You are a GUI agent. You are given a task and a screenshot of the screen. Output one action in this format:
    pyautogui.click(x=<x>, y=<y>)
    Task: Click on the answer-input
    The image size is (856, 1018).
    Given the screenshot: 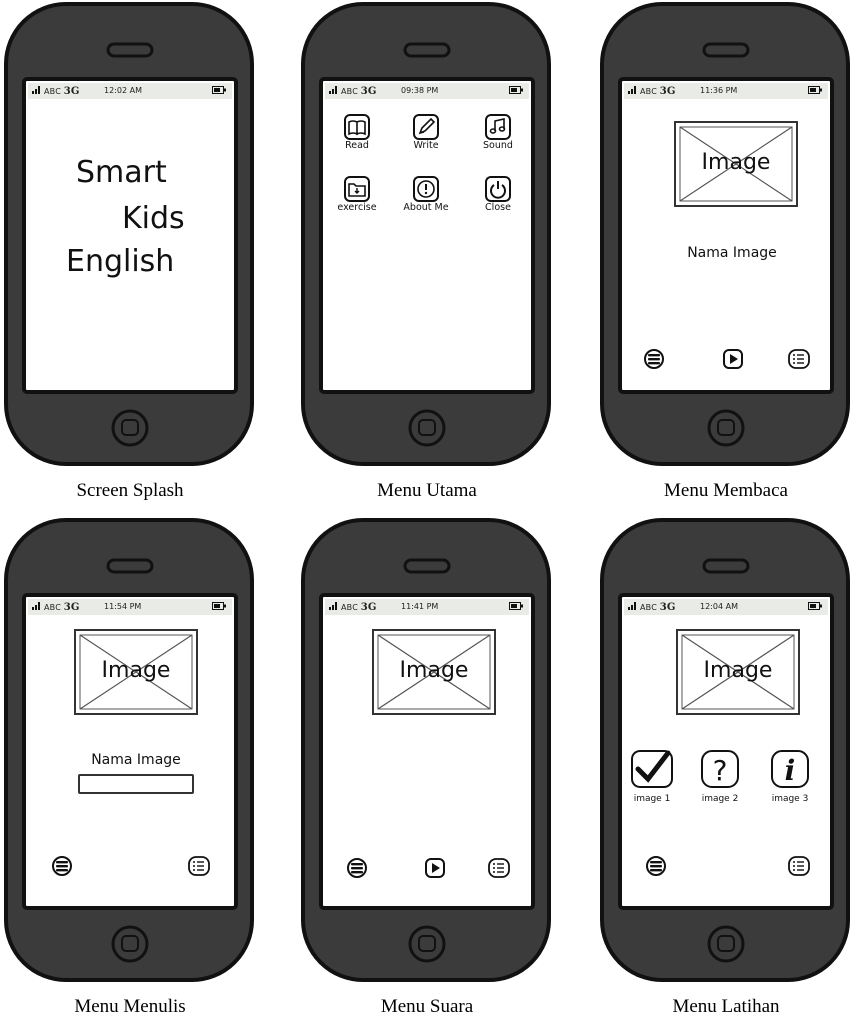 What is the action you would take?
    pyautogui.click(x=136, y=784)
    